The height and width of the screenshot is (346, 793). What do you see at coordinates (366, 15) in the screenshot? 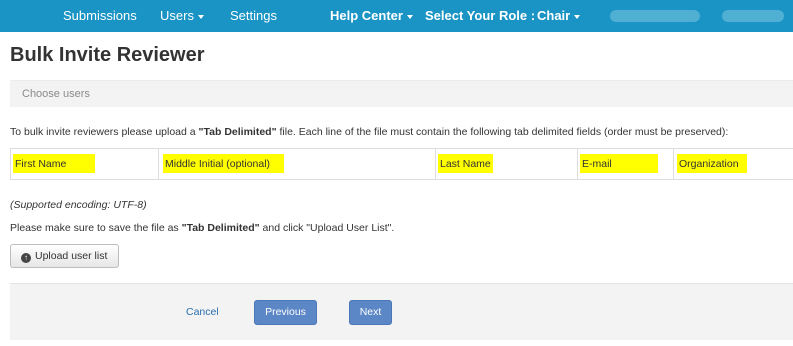
I see `nav-help-center-label: Help Center` at bounding box center [366, 15].